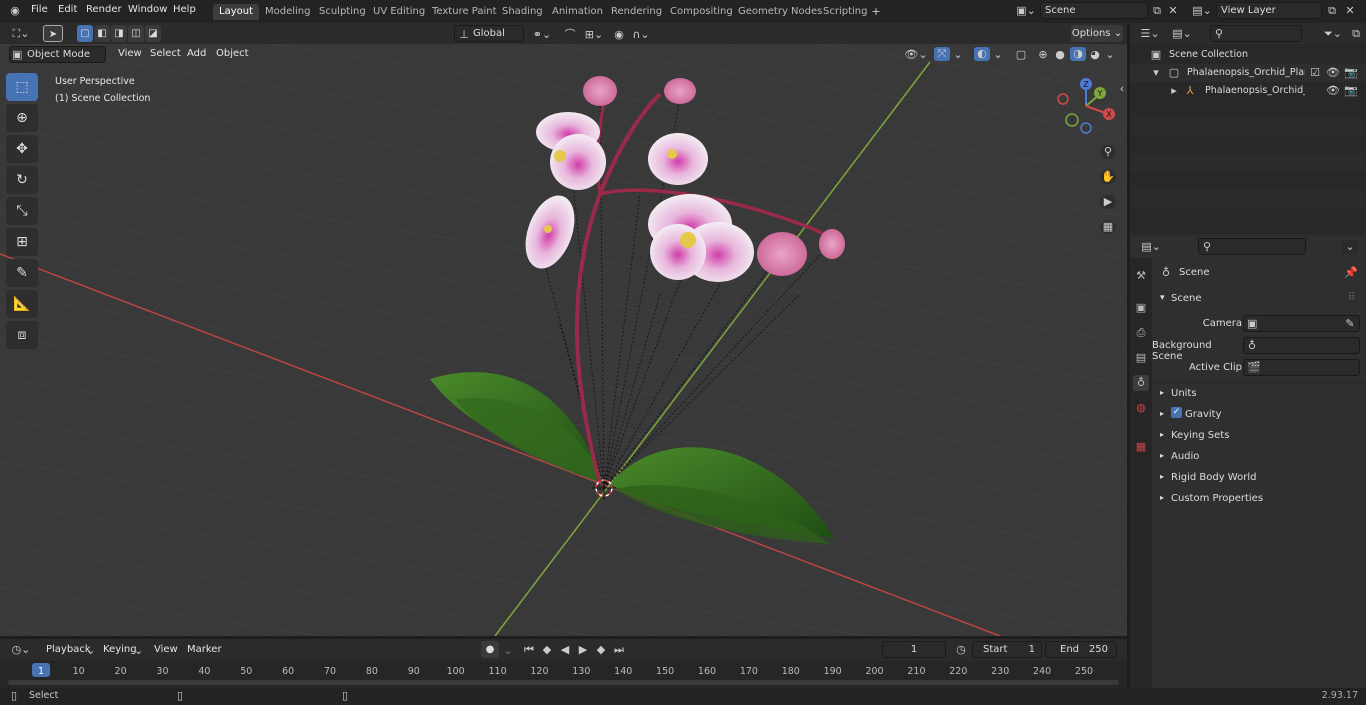  Describe the element at coordinates (547, 650) in the screenshot. I see `prev-keyframe-icon: ◆` at that location.